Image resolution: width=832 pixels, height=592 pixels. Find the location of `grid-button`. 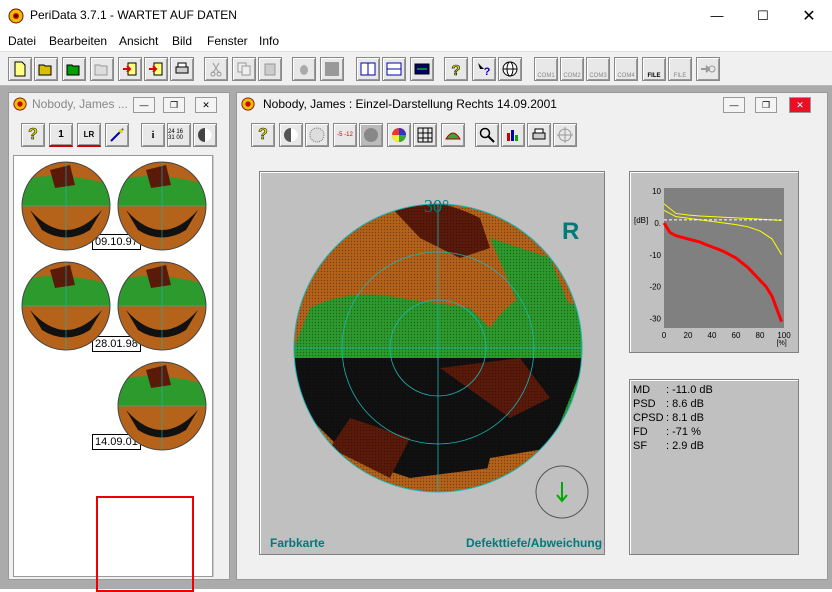

grid-button is located at coordinates (425, 135).